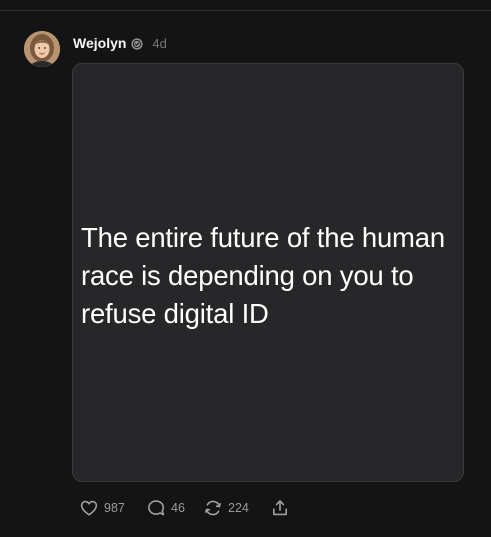 Image resolution: width=491 pixels, height=537 pixels. I want to click on comment-icon, so click(156, 508).